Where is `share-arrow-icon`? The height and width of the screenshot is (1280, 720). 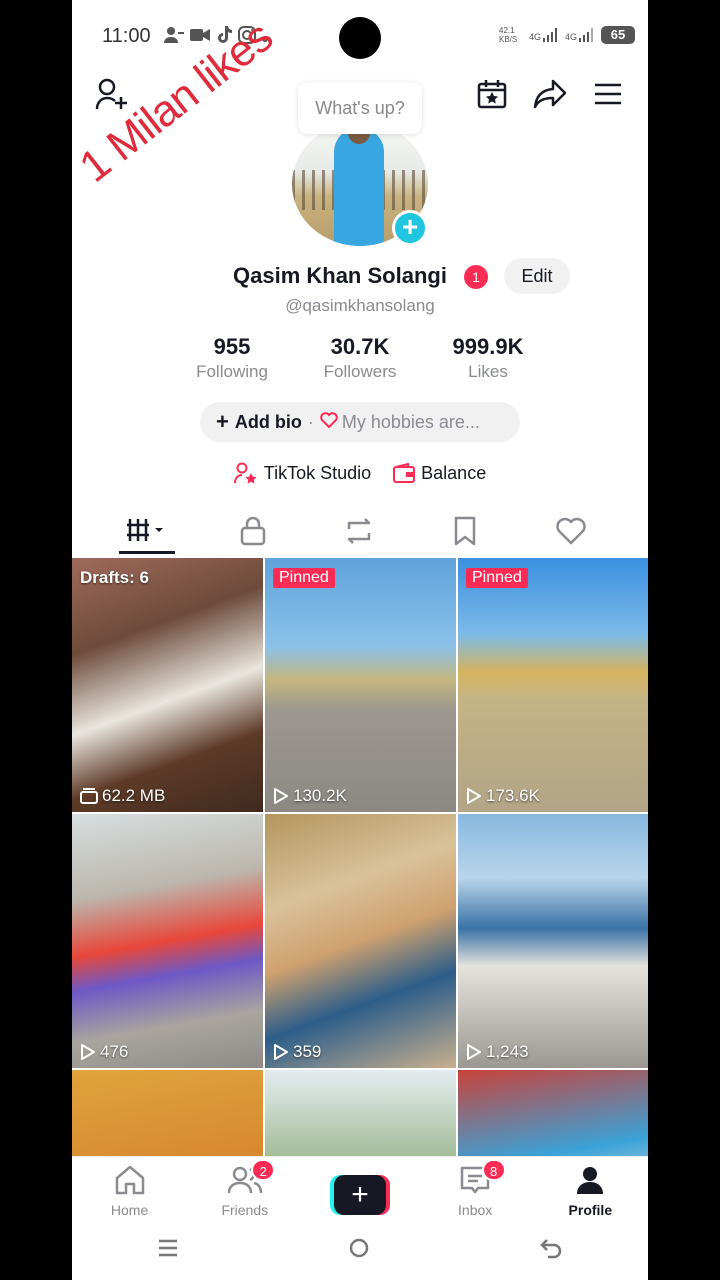 share-arrow-icon is located at coordinates (550, 94).